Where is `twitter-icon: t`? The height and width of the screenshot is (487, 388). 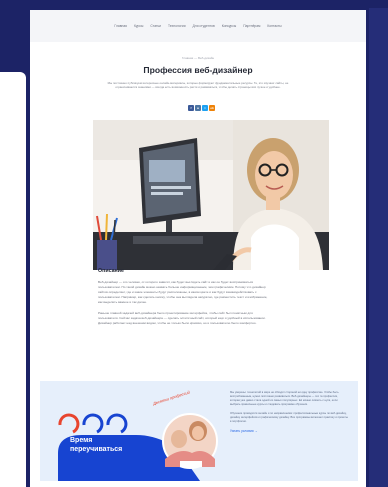 twitter-icon: t is located at coordinates (205, 108).